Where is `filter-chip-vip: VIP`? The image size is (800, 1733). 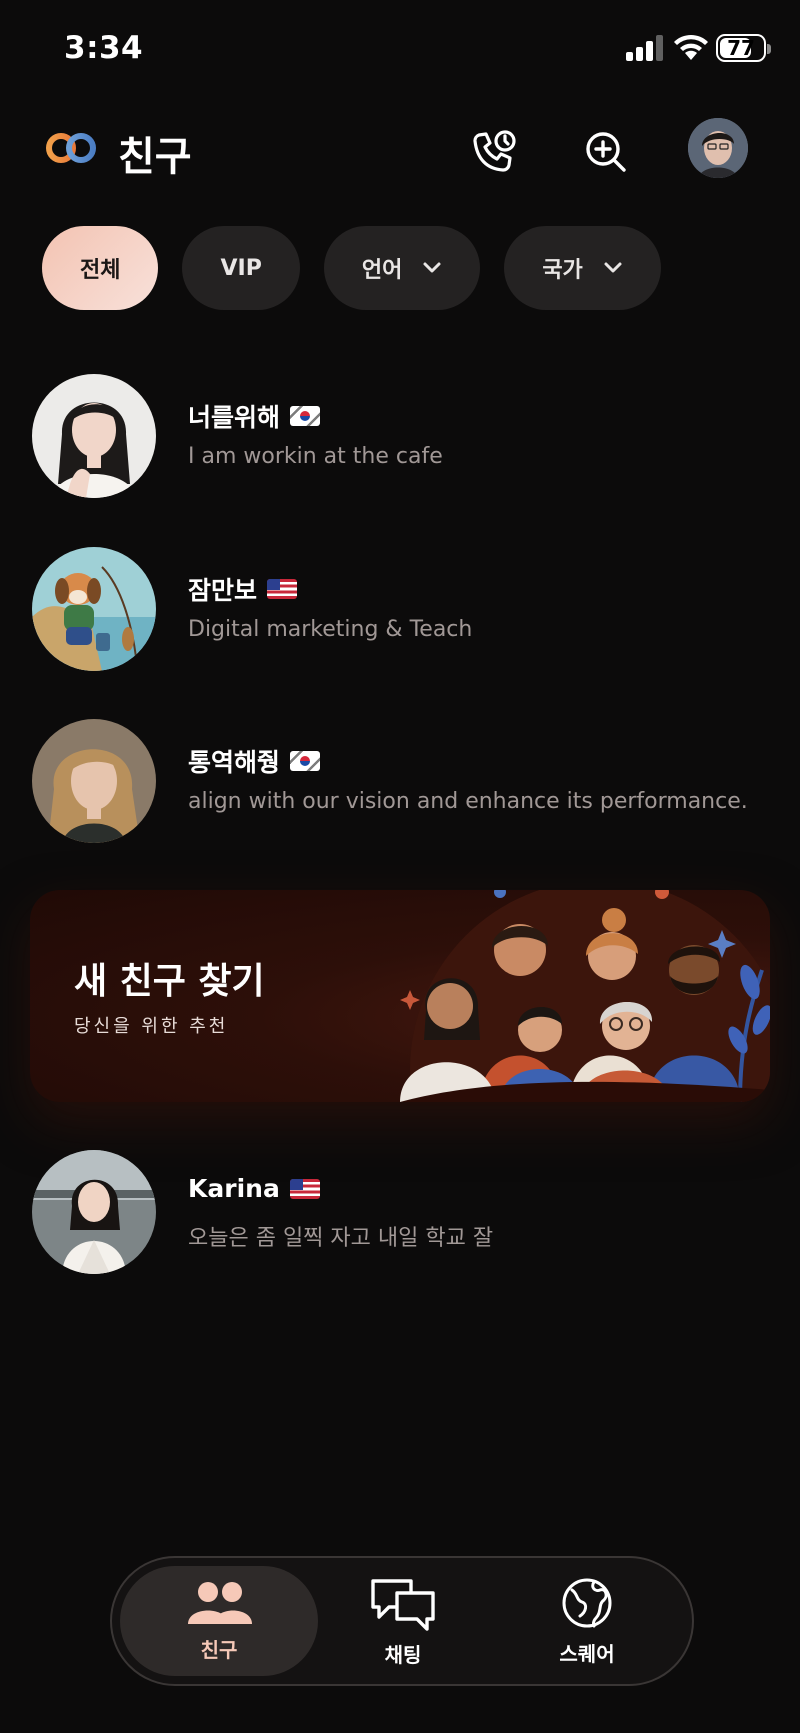 filter-chip-vip: VIP is located at coordinates (241, 268).